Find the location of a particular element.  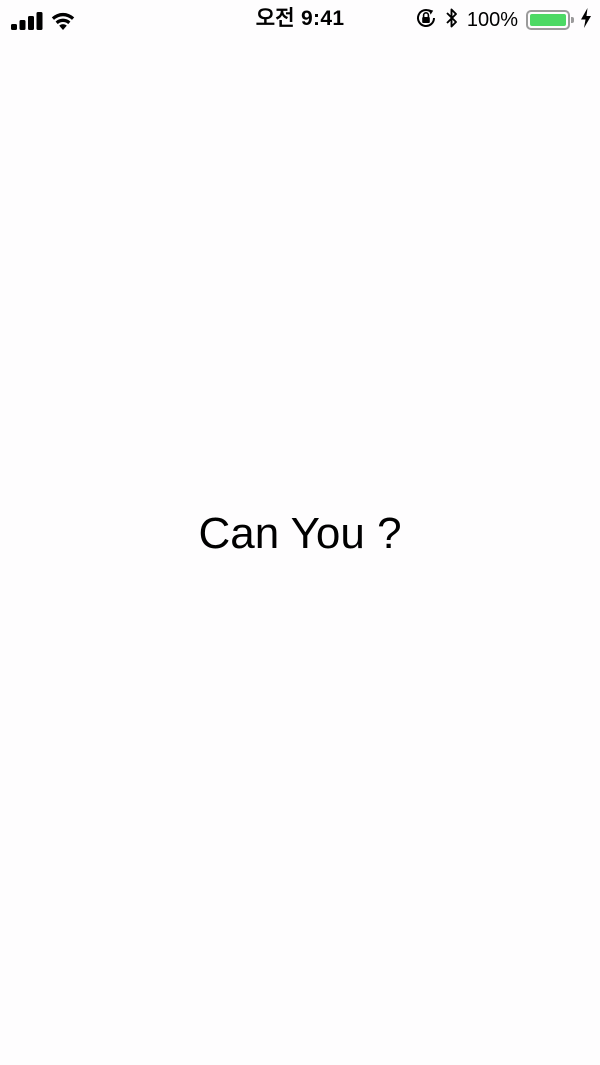

battery-percentage: 100% is located at coordinates (492, 20).